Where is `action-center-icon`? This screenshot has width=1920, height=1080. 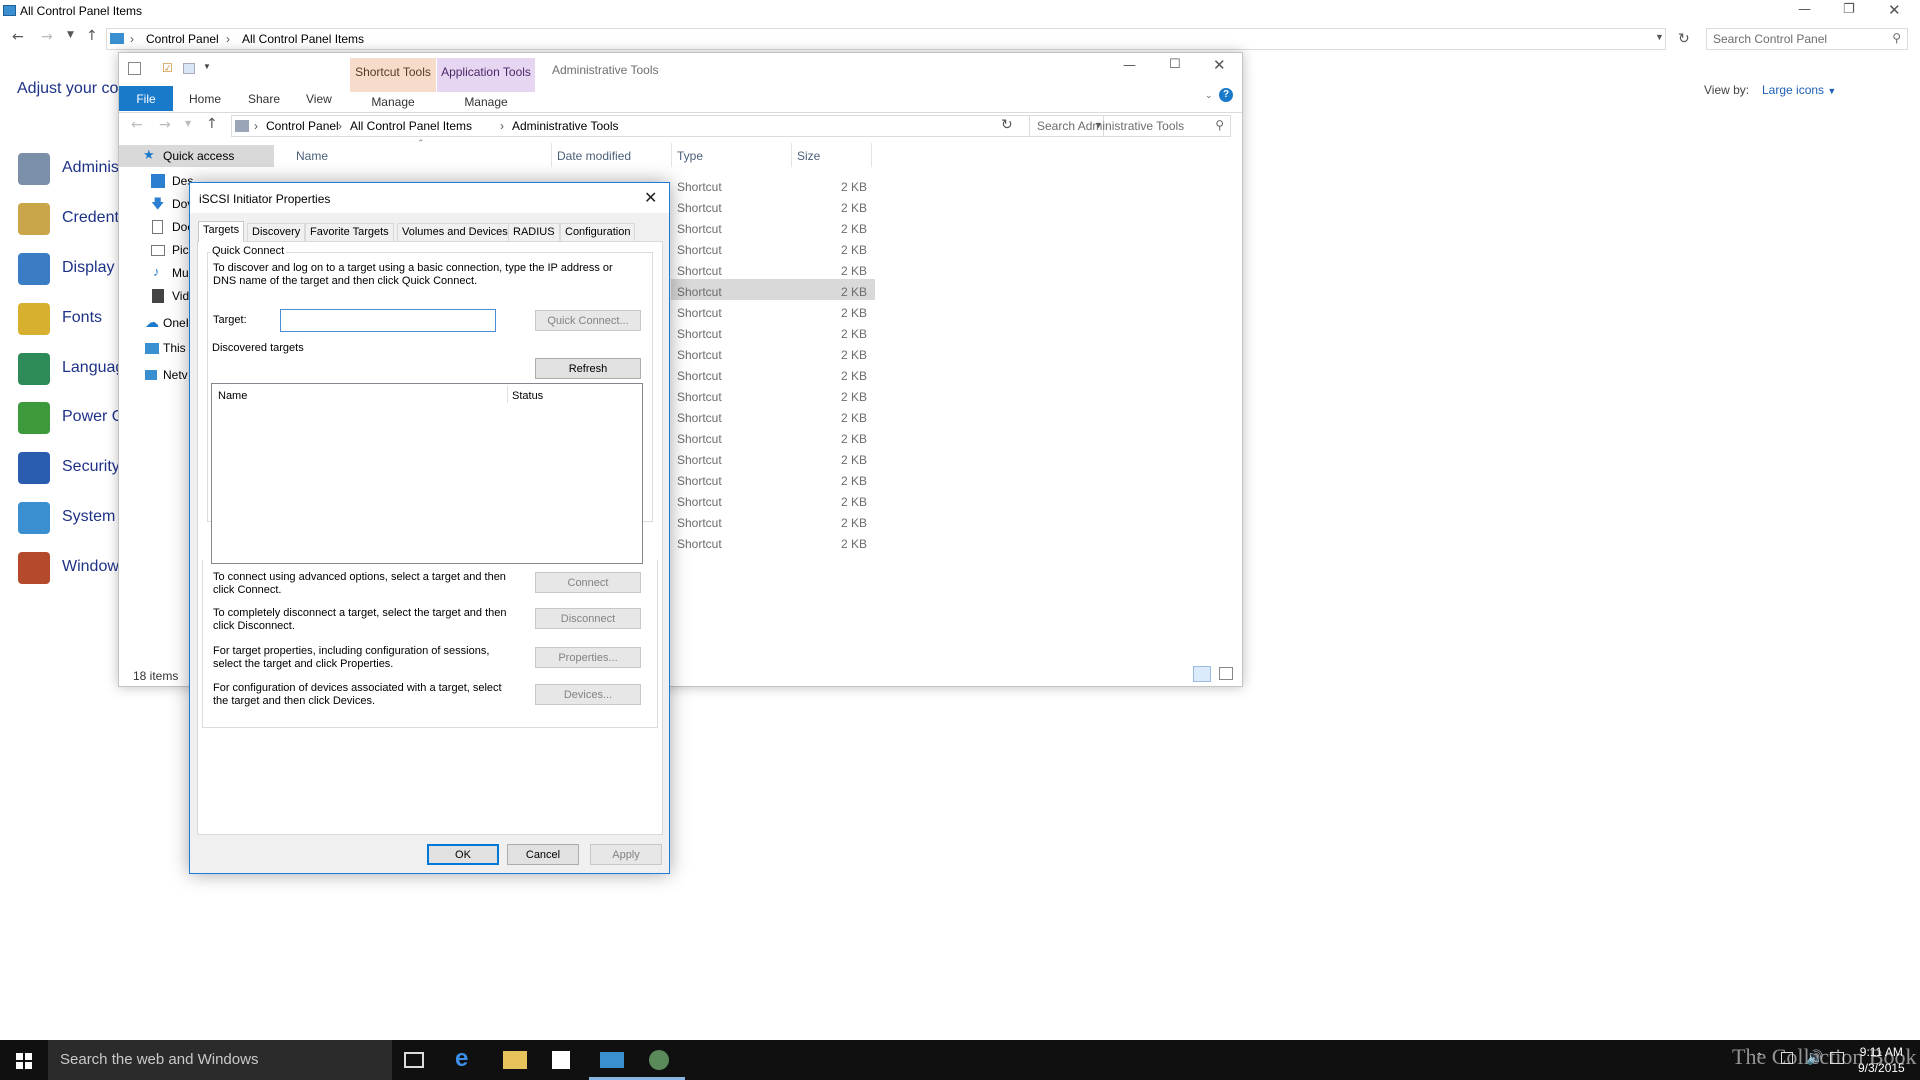
action-center-icon is located at coordinates (1837, 1058).